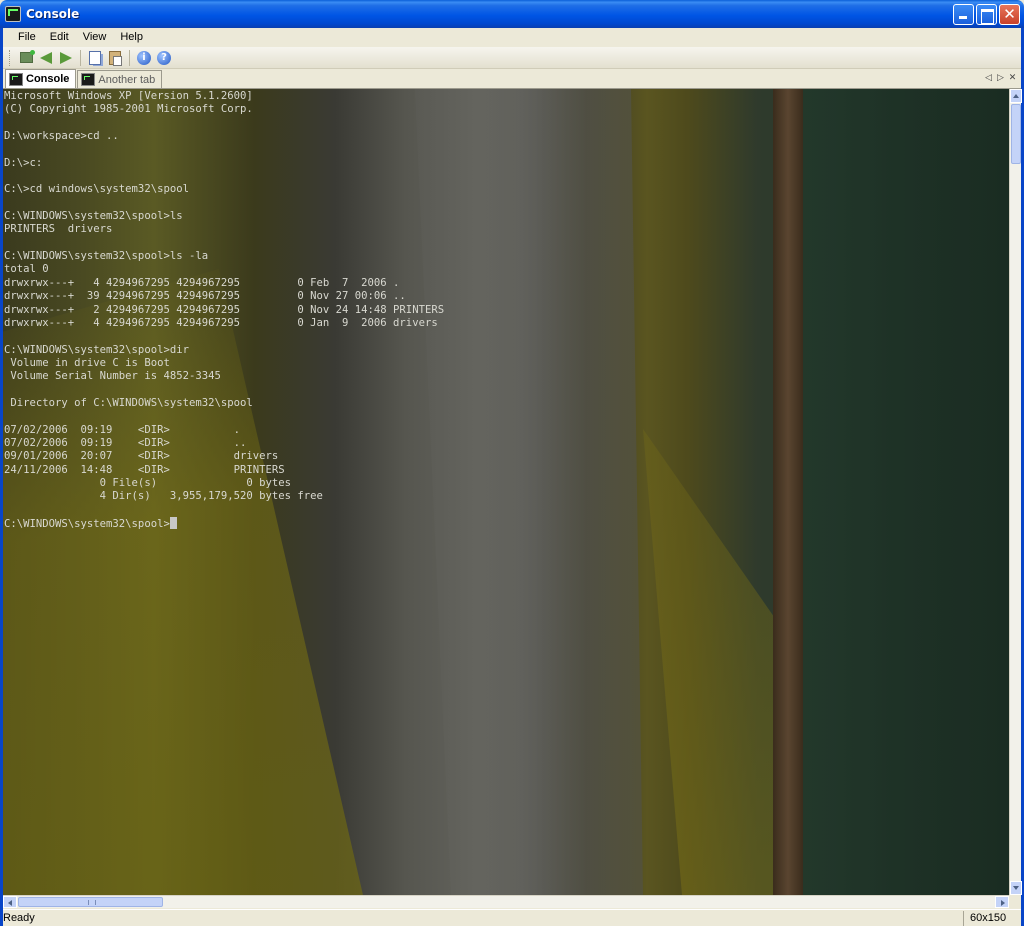  I want to click on terminal-line: PRINTERS drivers, so click(58, 229).